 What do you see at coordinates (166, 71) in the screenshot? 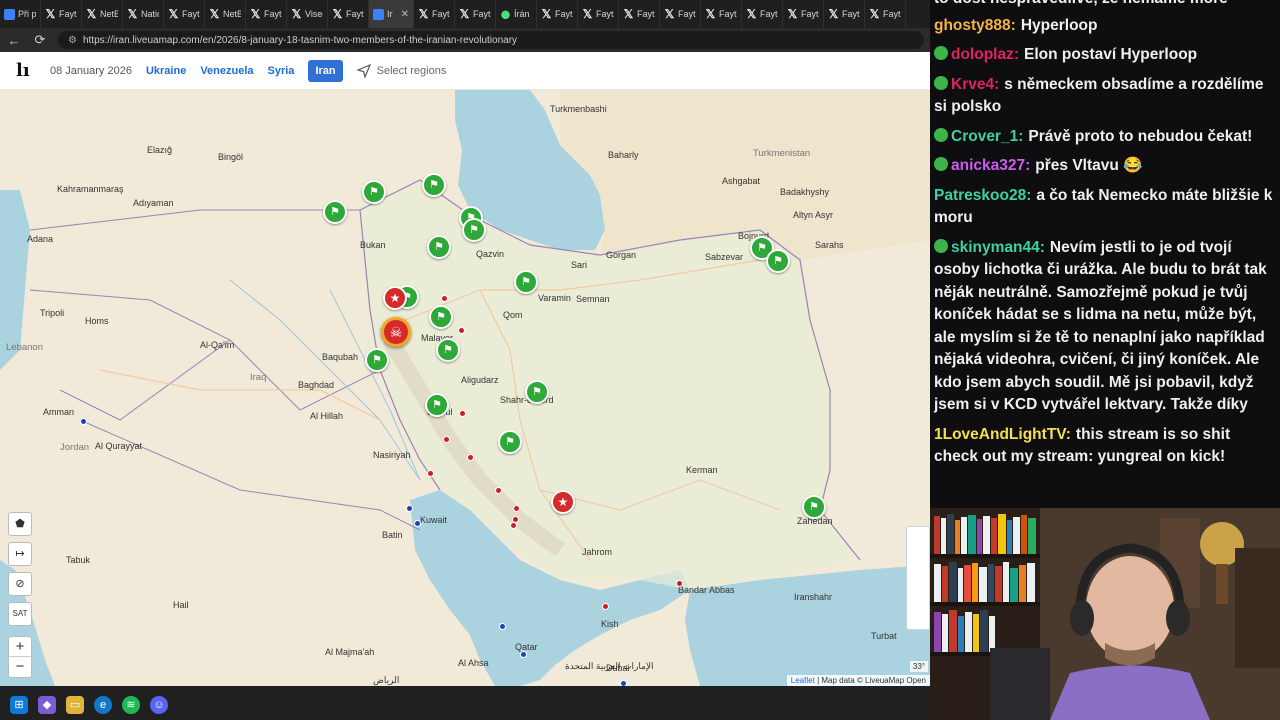
I see `region-ukraine: Ukraine` at bounding box center [166, 71].